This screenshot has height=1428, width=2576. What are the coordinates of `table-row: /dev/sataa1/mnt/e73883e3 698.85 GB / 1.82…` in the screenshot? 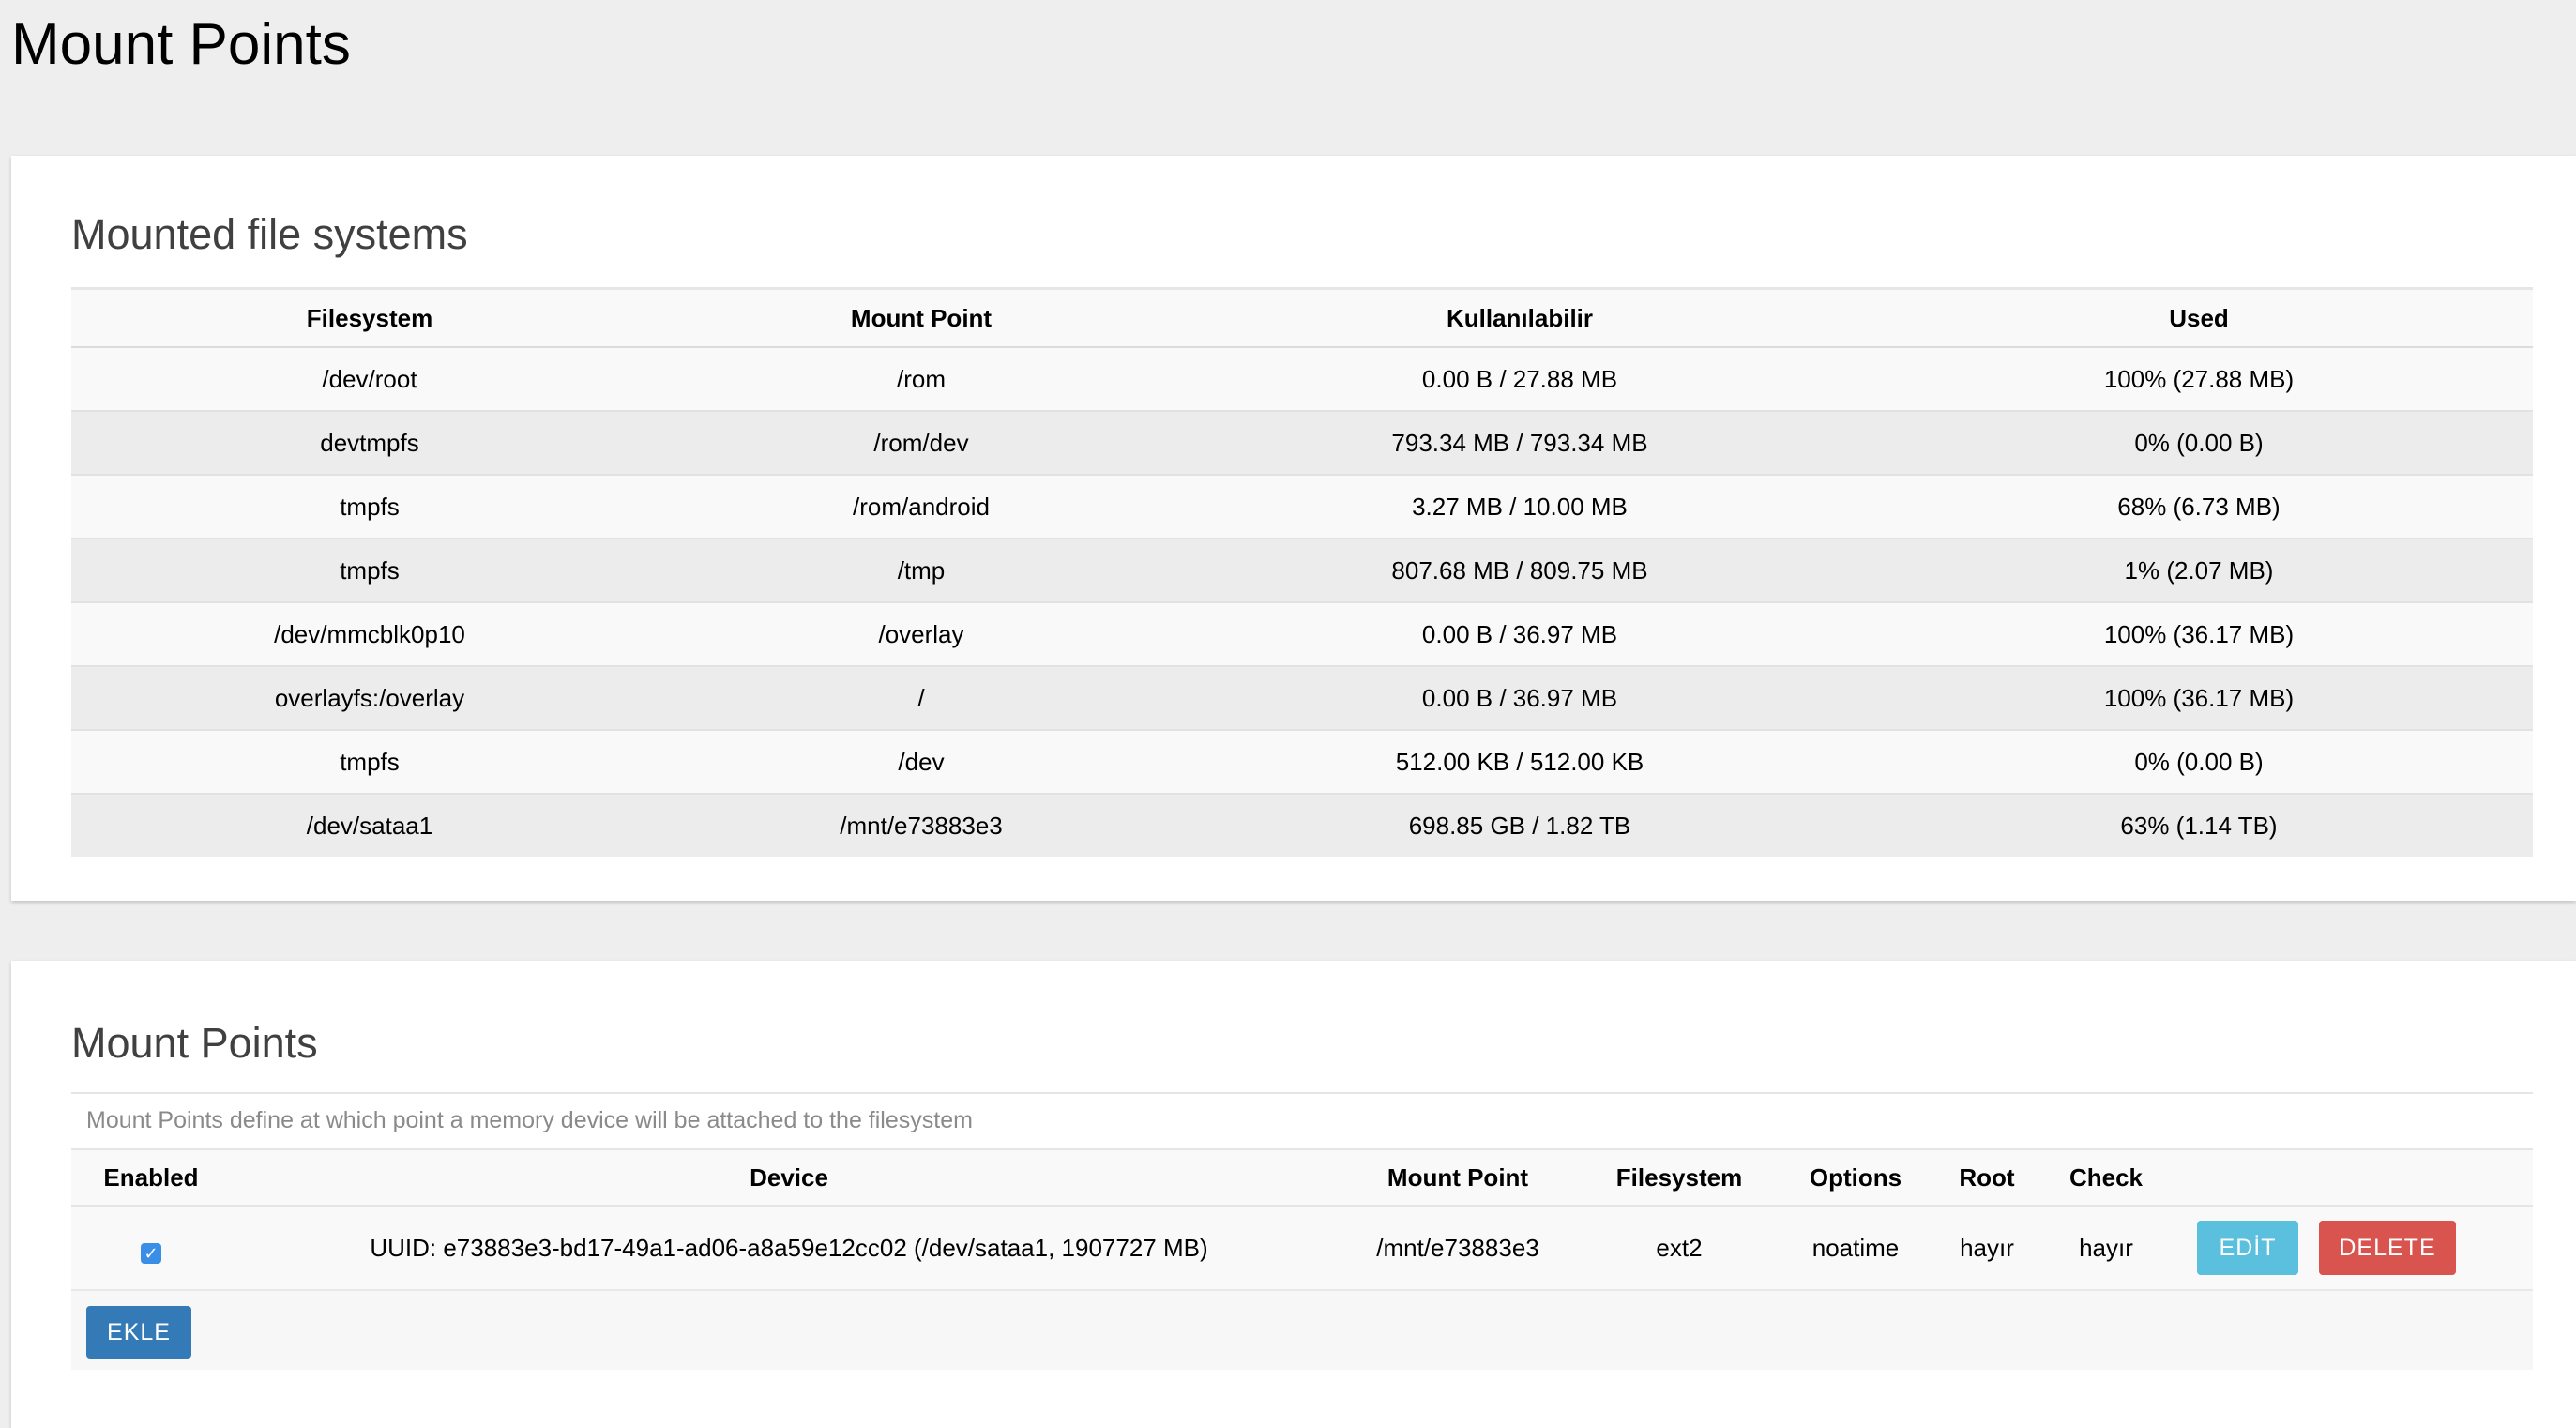 It's located at (1302, 825).